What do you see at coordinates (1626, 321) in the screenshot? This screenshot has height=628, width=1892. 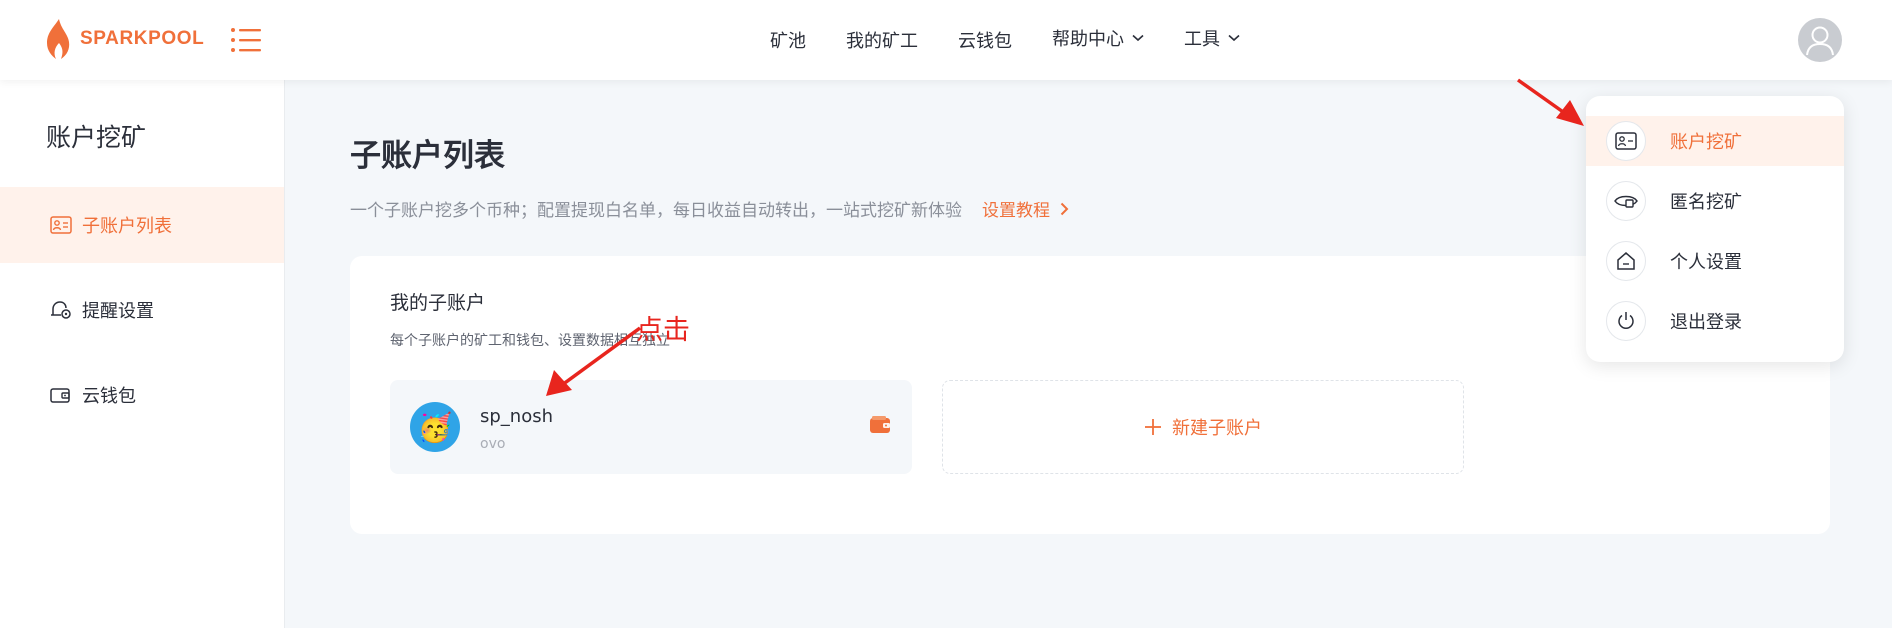 I see `power-icon` at bounding box center [1626, 321].